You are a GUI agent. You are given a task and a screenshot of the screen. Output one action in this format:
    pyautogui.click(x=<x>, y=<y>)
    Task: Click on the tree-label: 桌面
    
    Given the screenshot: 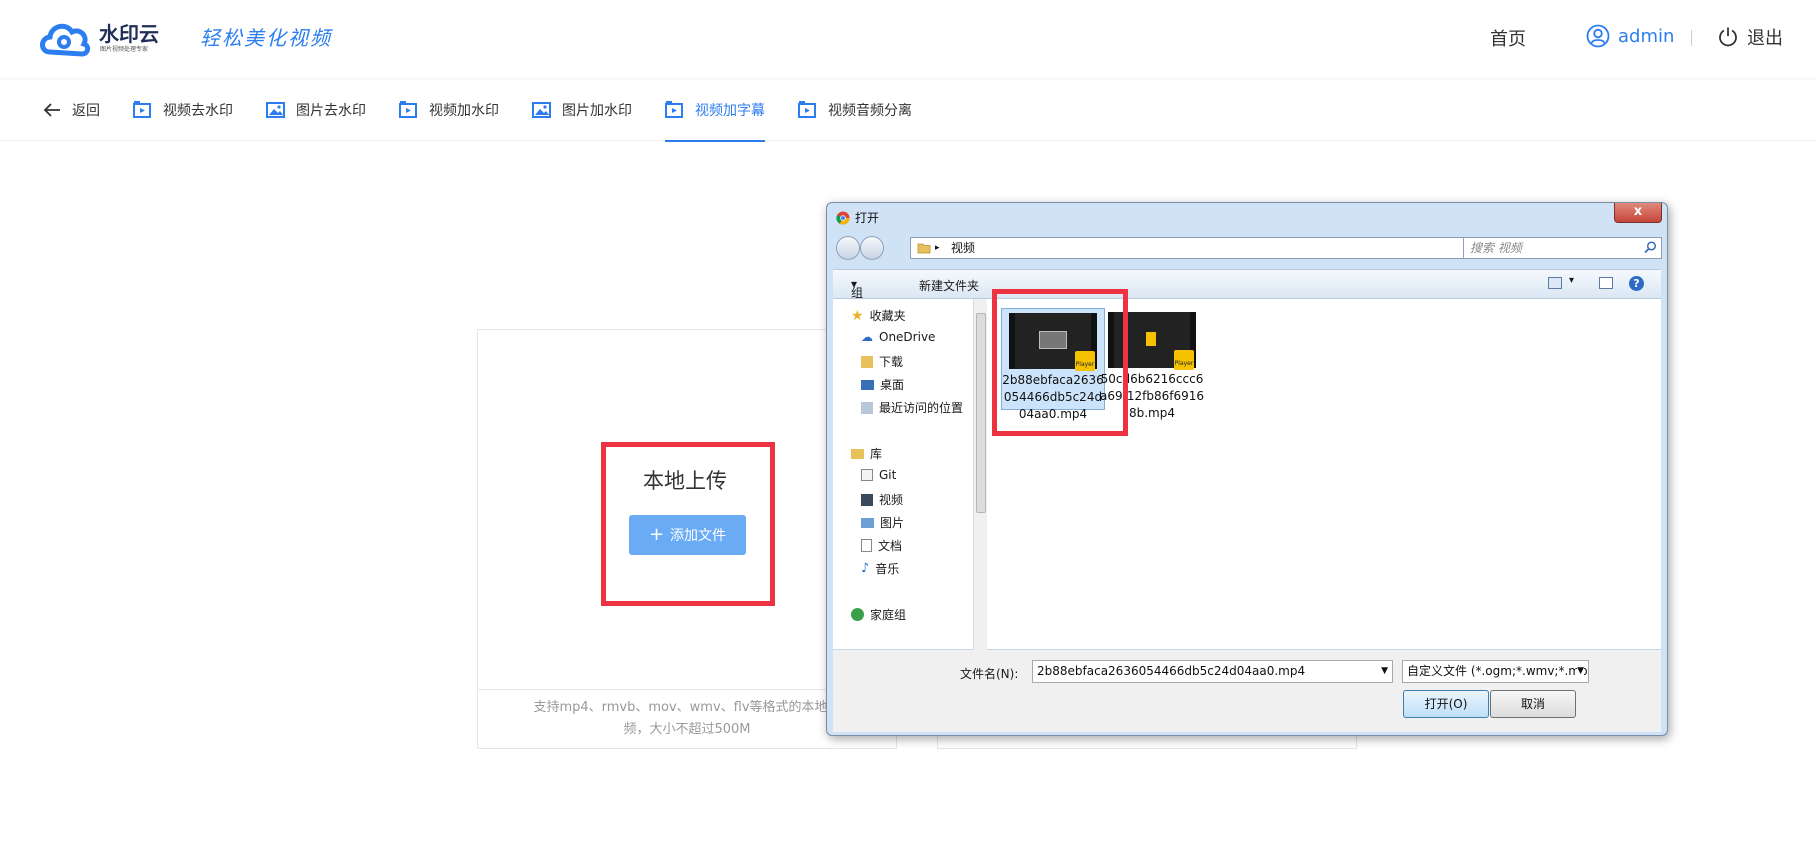 What is the action you would take?
    pyautogui.click(x=892, y=385)
    